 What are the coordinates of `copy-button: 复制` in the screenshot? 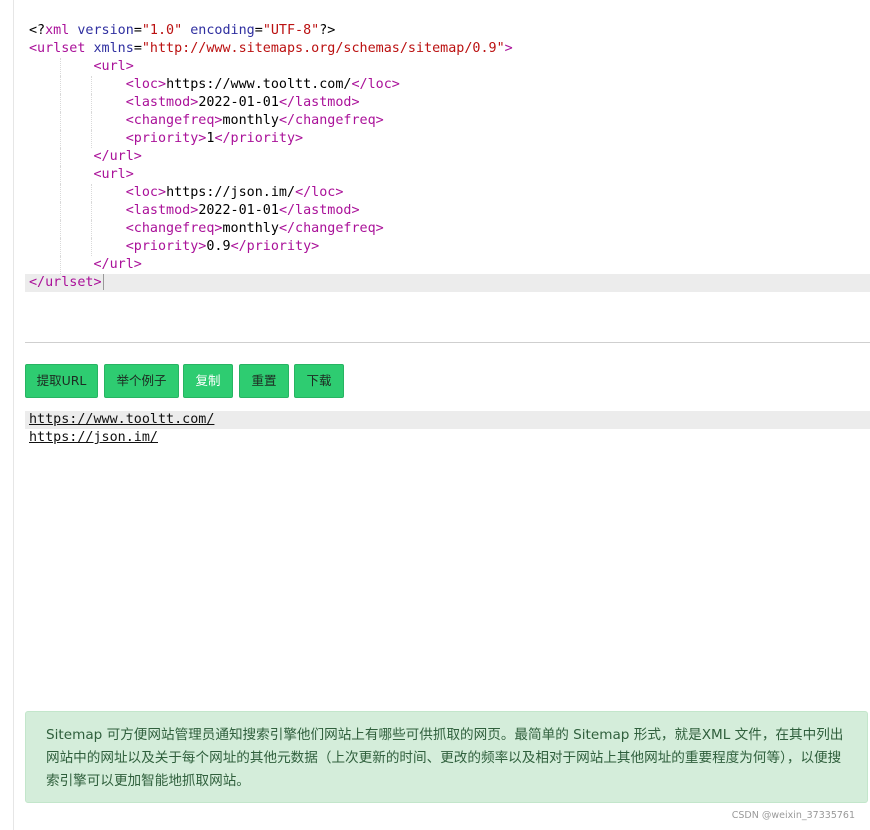 It's located at (208, 381).